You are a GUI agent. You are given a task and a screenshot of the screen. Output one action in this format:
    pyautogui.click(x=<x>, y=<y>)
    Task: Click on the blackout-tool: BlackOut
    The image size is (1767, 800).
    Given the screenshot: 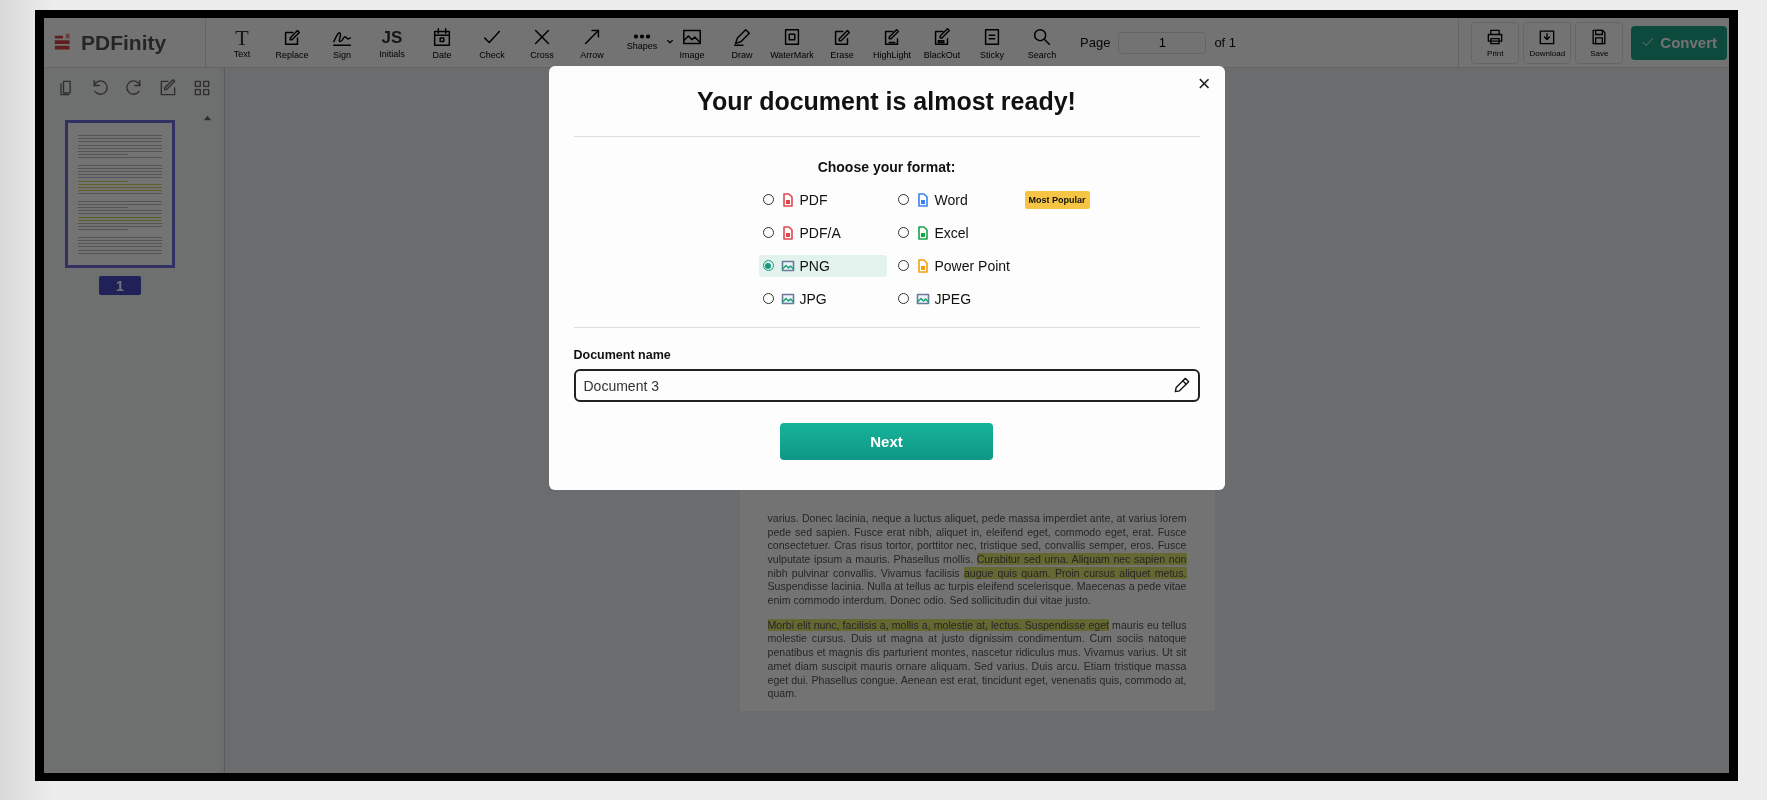 What is the action you would take?
    pyautogui.click(x=942, y=42)
    